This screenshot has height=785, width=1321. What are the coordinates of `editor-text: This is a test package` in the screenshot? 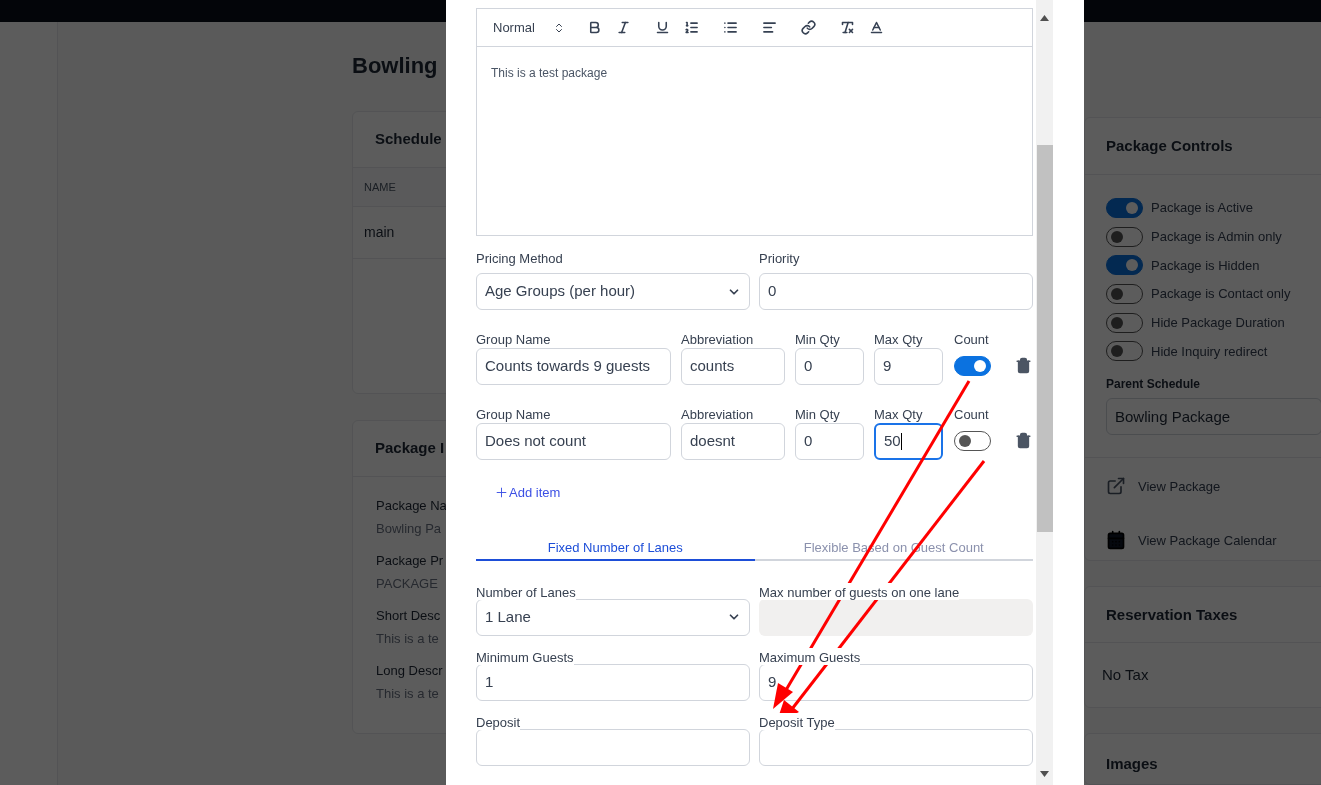 It's located at (549, 73).